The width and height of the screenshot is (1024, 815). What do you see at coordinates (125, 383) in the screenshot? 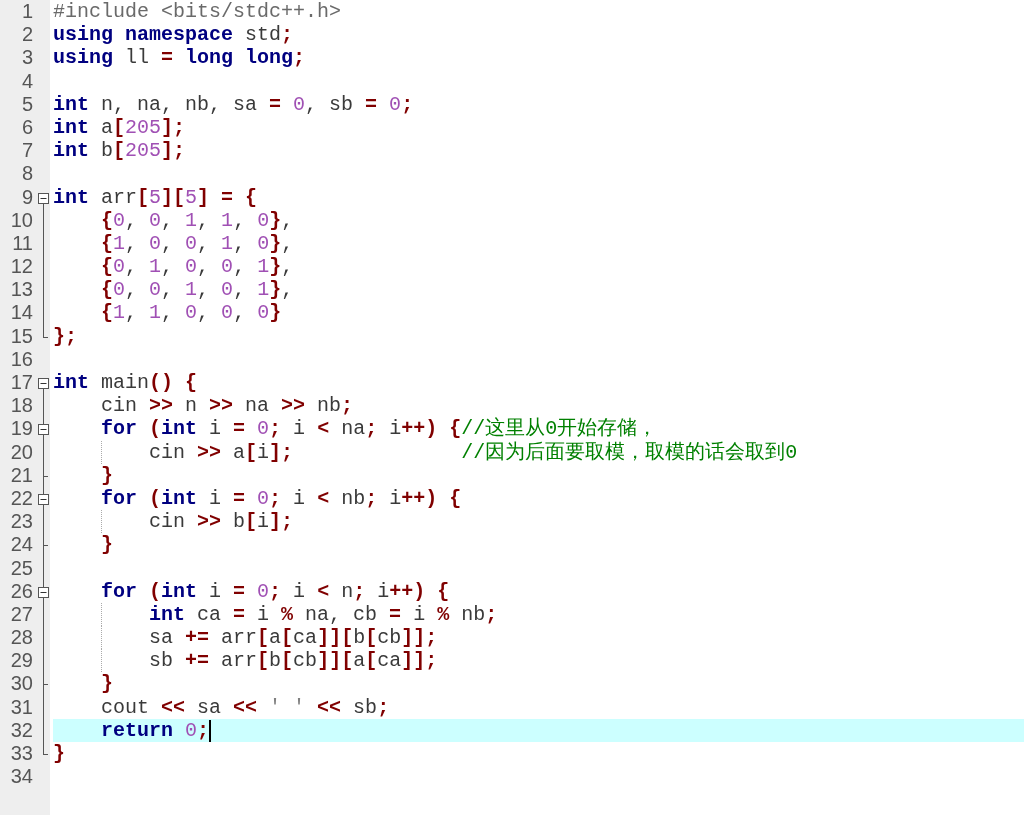
I see `code-line: int main() {` at bounding box center [125, 383].